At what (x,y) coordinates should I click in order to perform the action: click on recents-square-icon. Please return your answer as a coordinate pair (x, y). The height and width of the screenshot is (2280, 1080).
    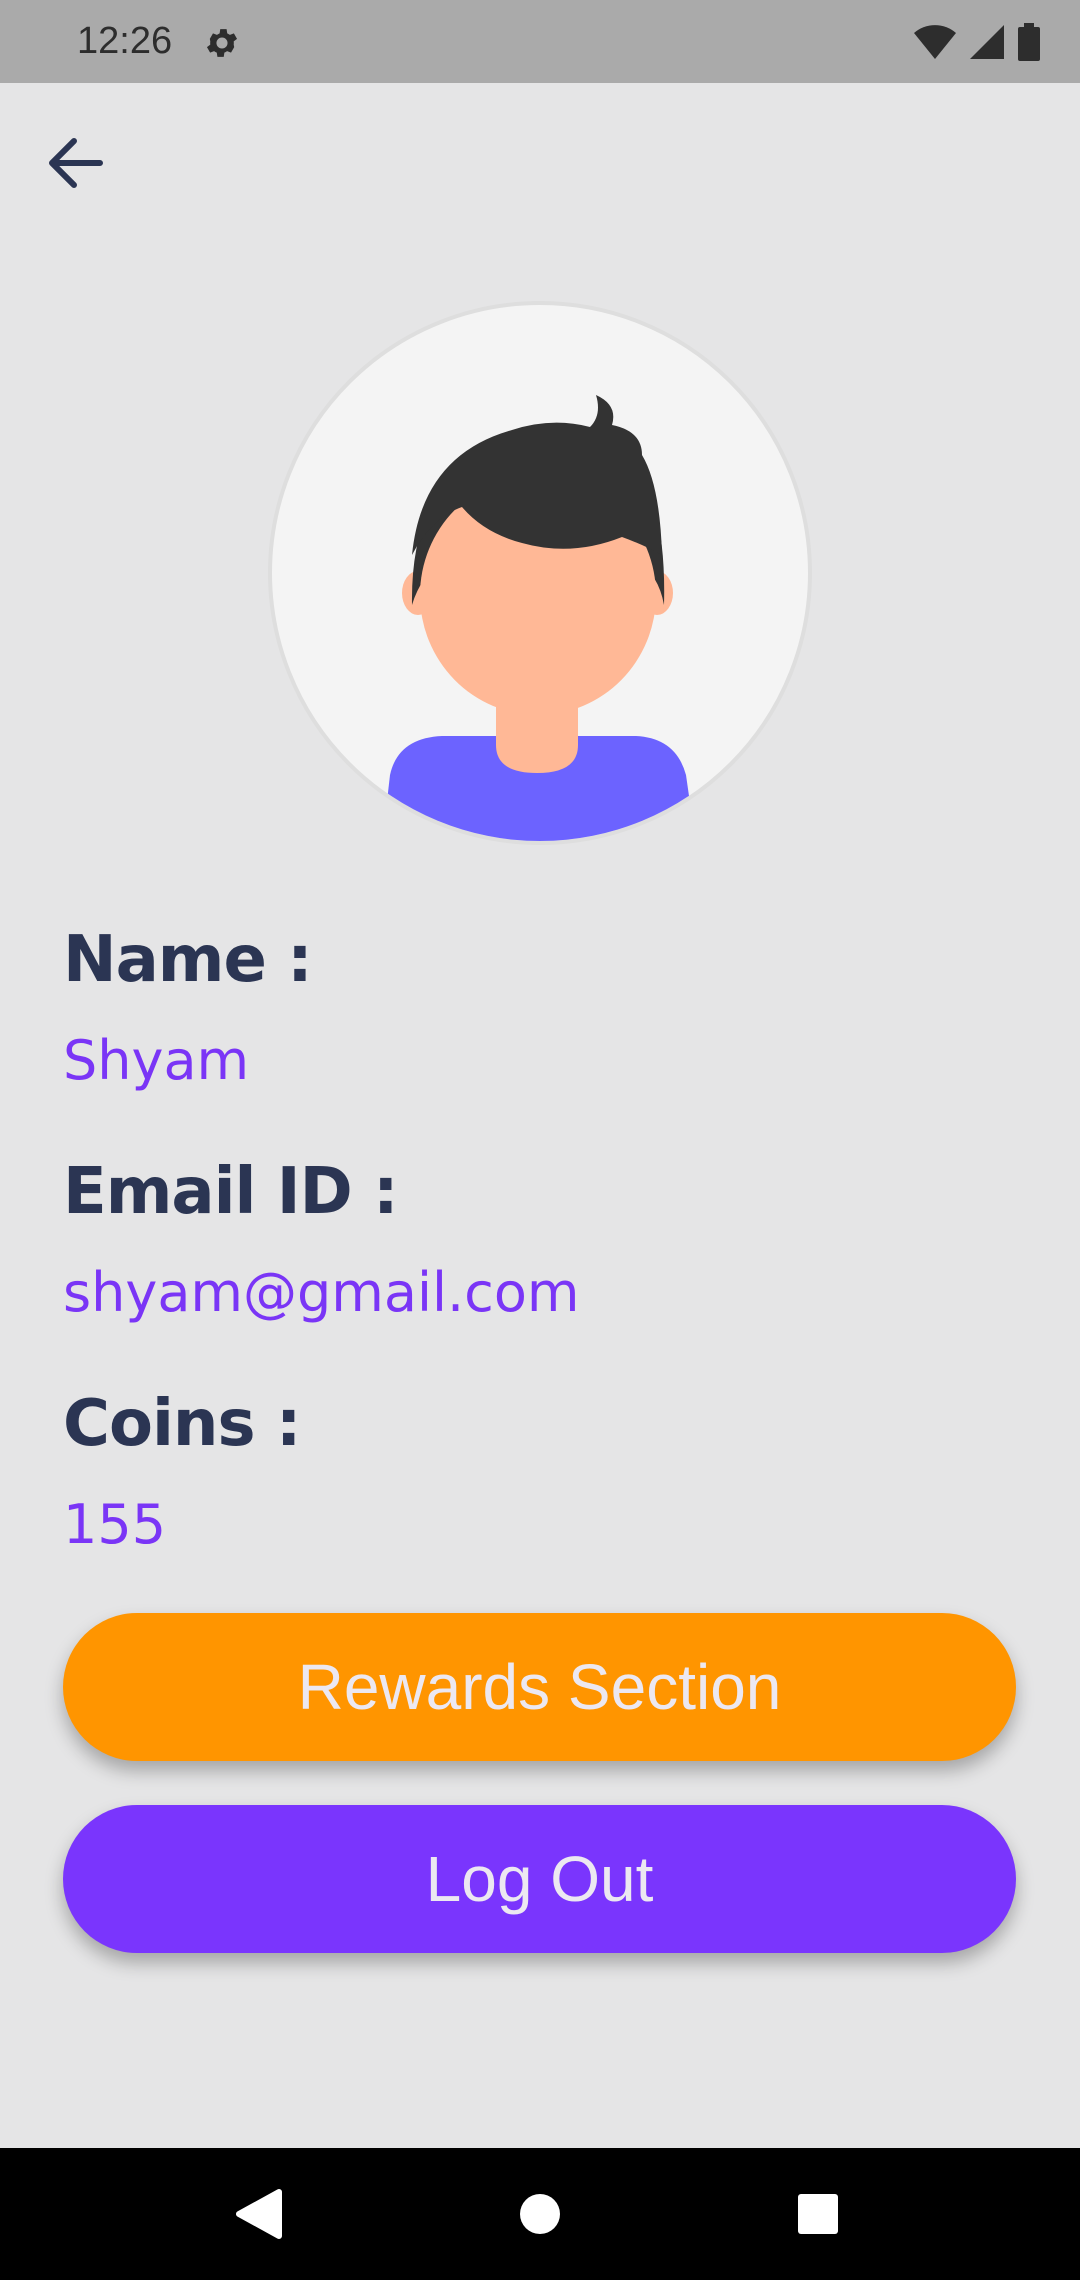
    Looking at the image, I should click on (818, 2214).